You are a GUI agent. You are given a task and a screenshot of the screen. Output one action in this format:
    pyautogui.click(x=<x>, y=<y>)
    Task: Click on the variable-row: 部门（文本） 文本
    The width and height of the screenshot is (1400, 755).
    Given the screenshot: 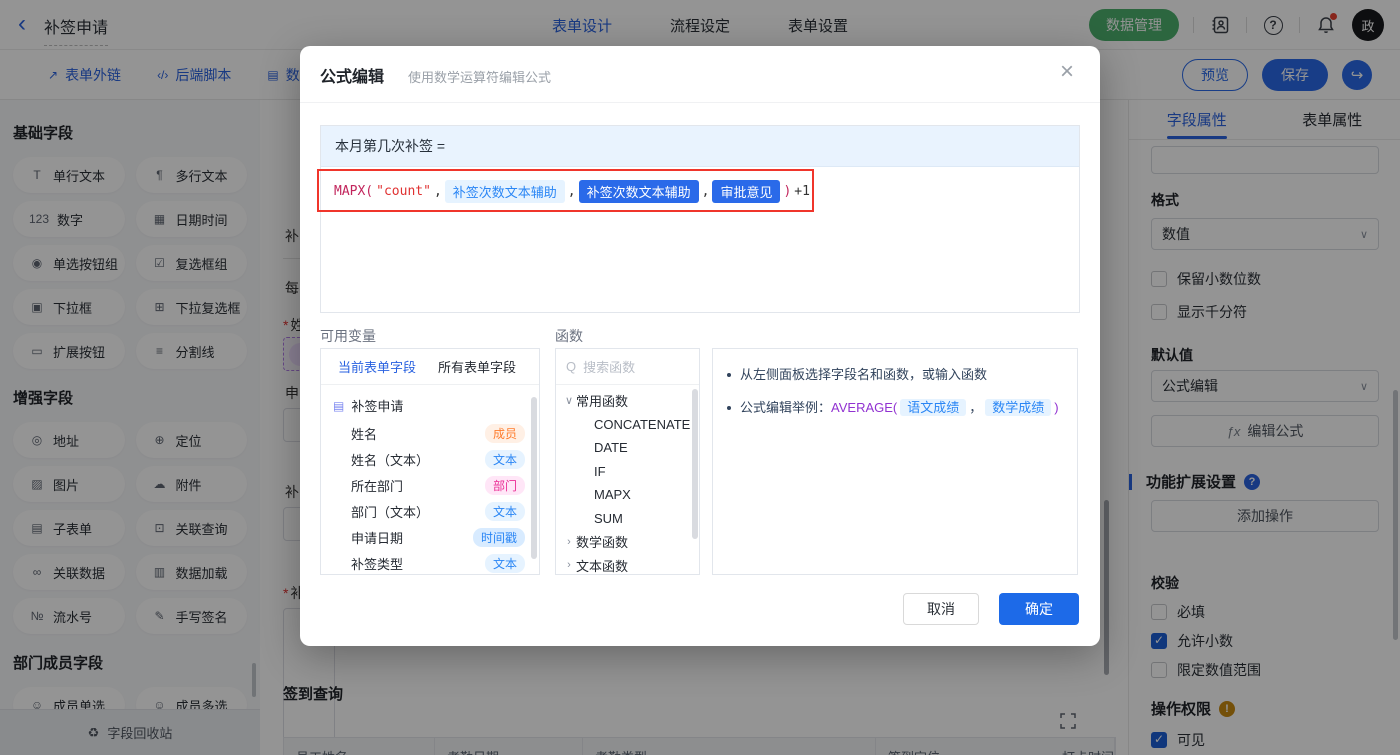 What is the action you would take?
    pyautogui.click(x=430, y=511)
    